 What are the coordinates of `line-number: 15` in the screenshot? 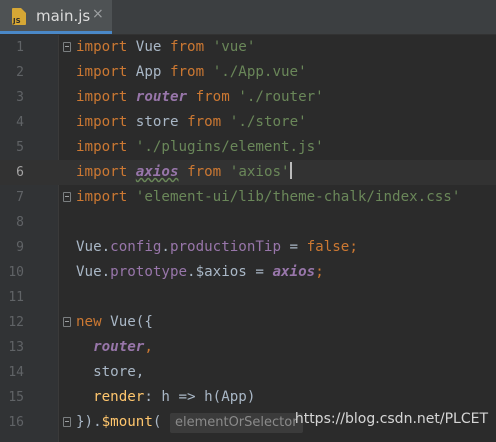 It's located at (16, 397).